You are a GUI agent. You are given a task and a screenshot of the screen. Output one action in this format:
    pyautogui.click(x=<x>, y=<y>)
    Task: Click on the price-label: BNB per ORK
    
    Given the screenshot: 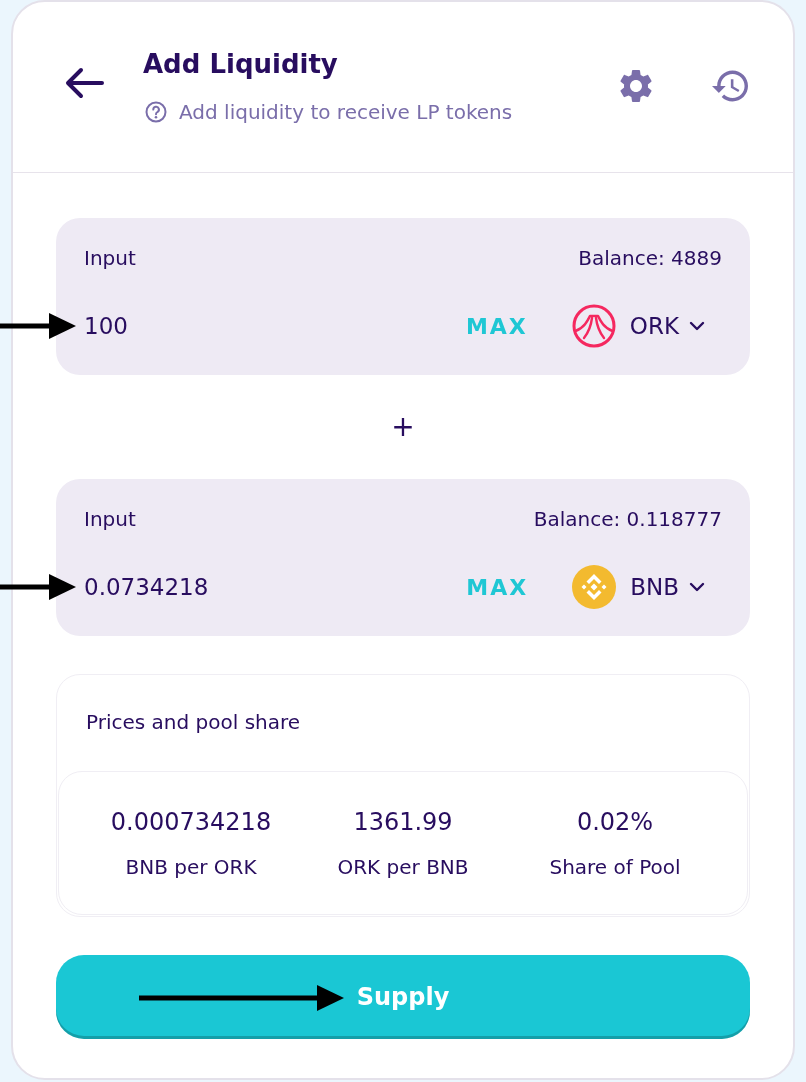 What is the action you would take?
    pyautogui.click(x=191, y=867)
    